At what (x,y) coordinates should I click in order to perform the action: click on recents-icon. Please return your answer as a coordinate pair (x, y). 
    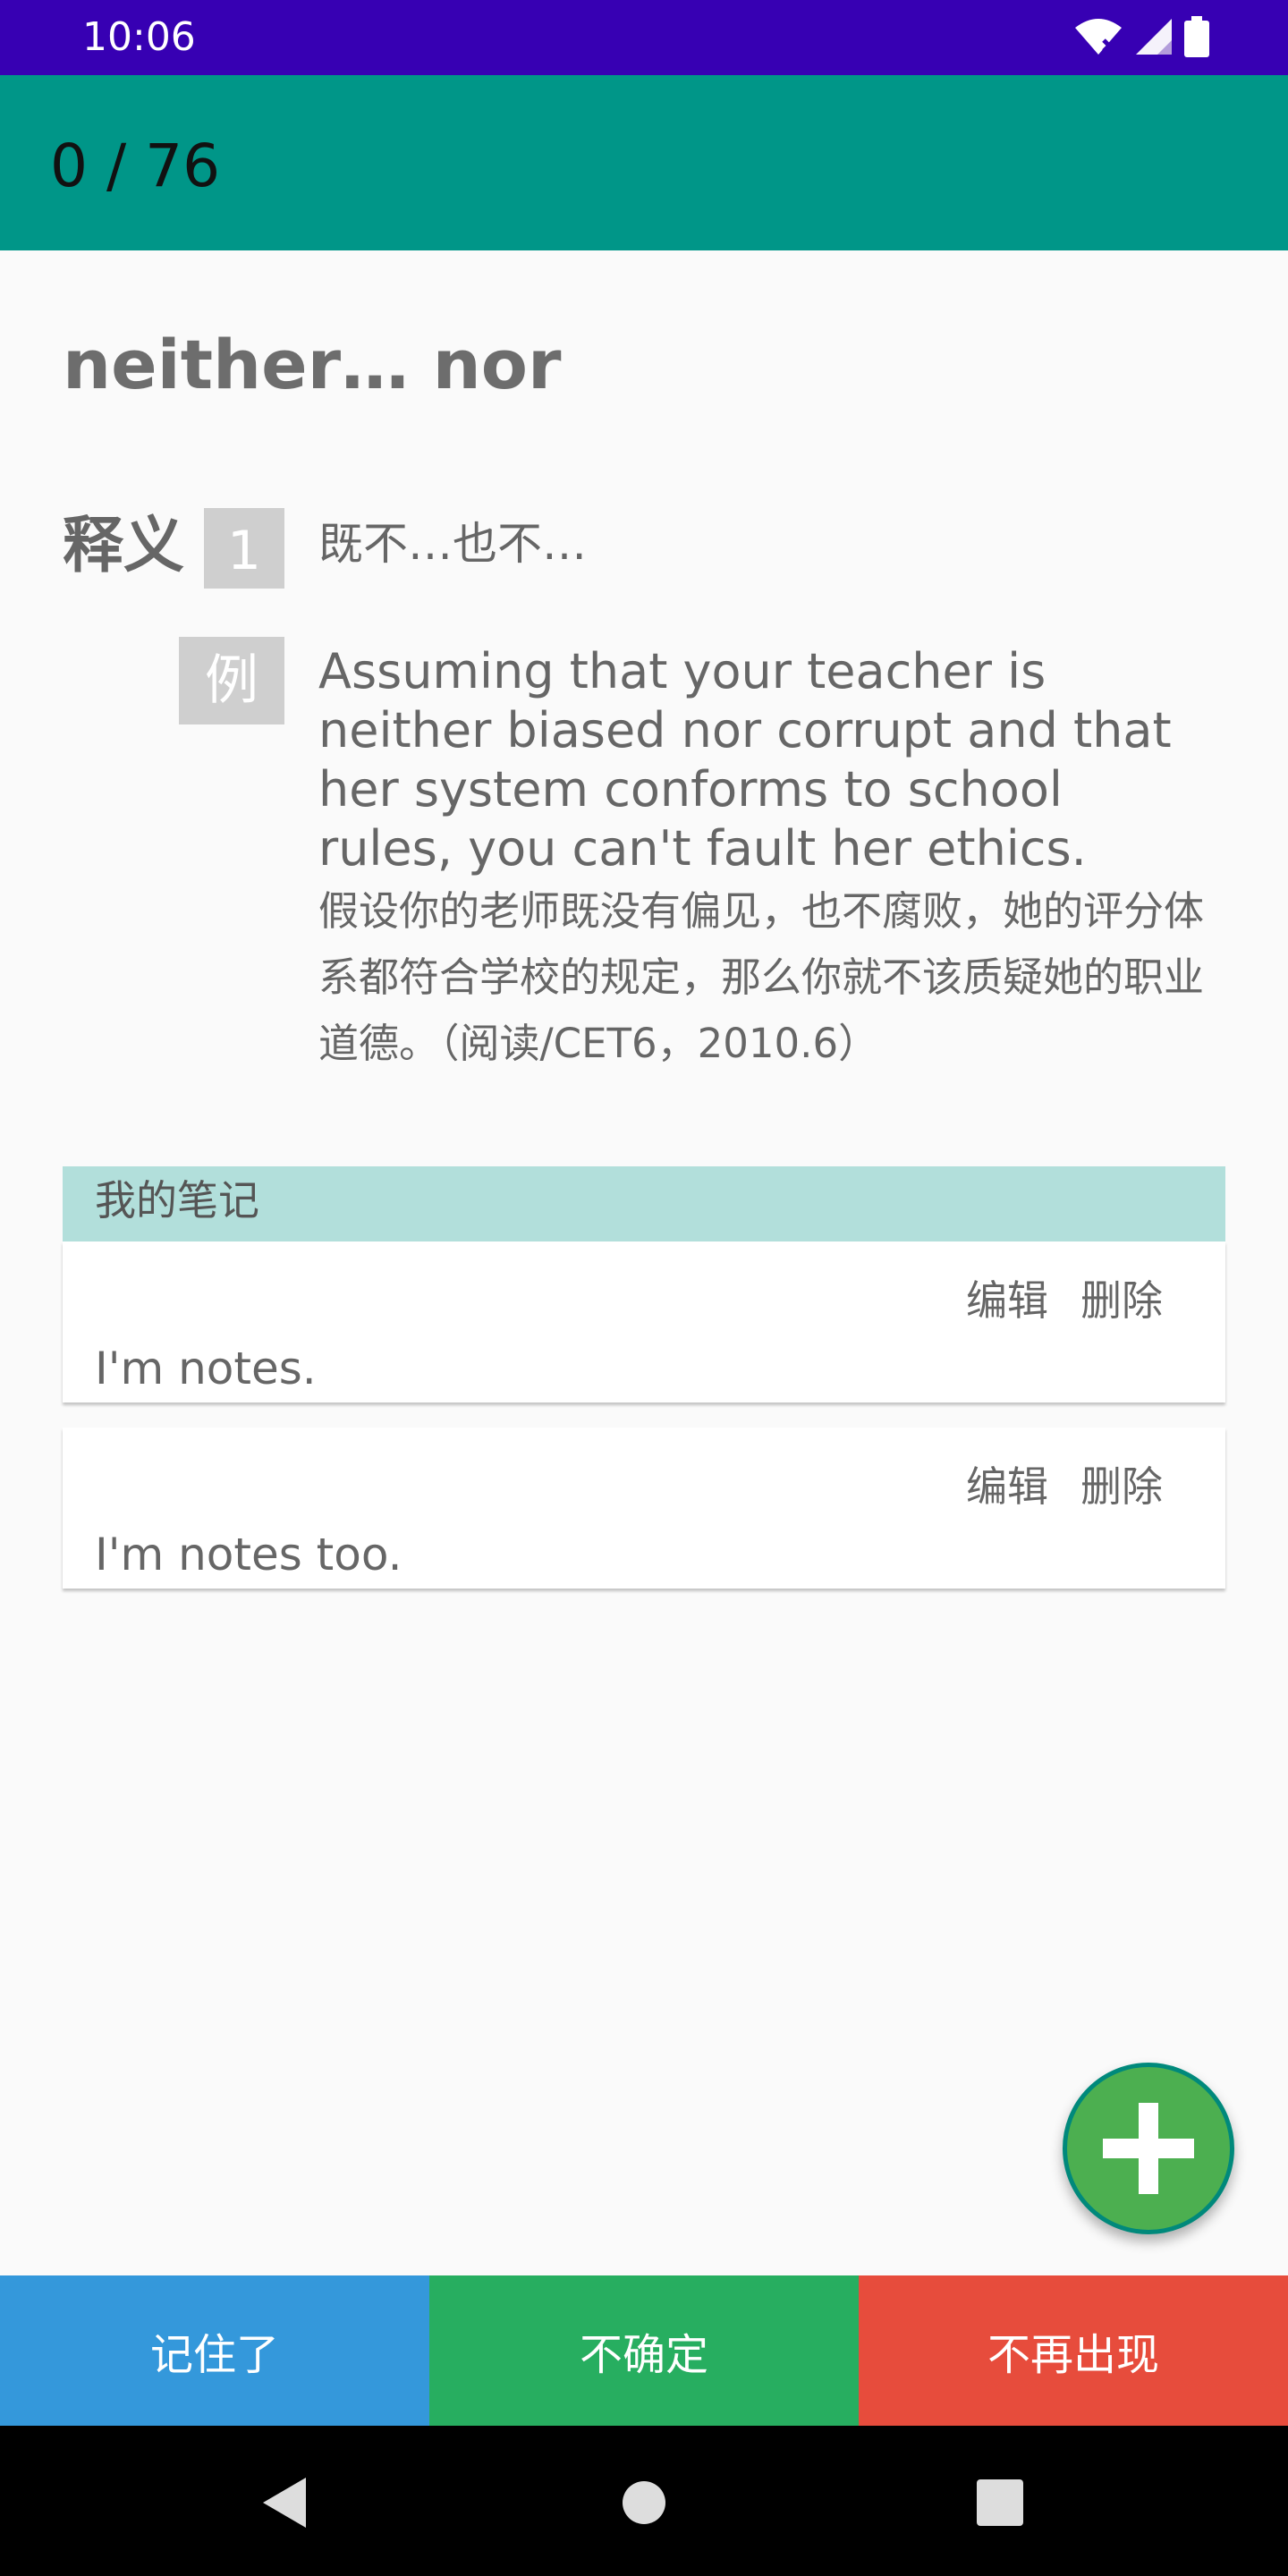
    Looking at the image, I should click on (1000, 2502).